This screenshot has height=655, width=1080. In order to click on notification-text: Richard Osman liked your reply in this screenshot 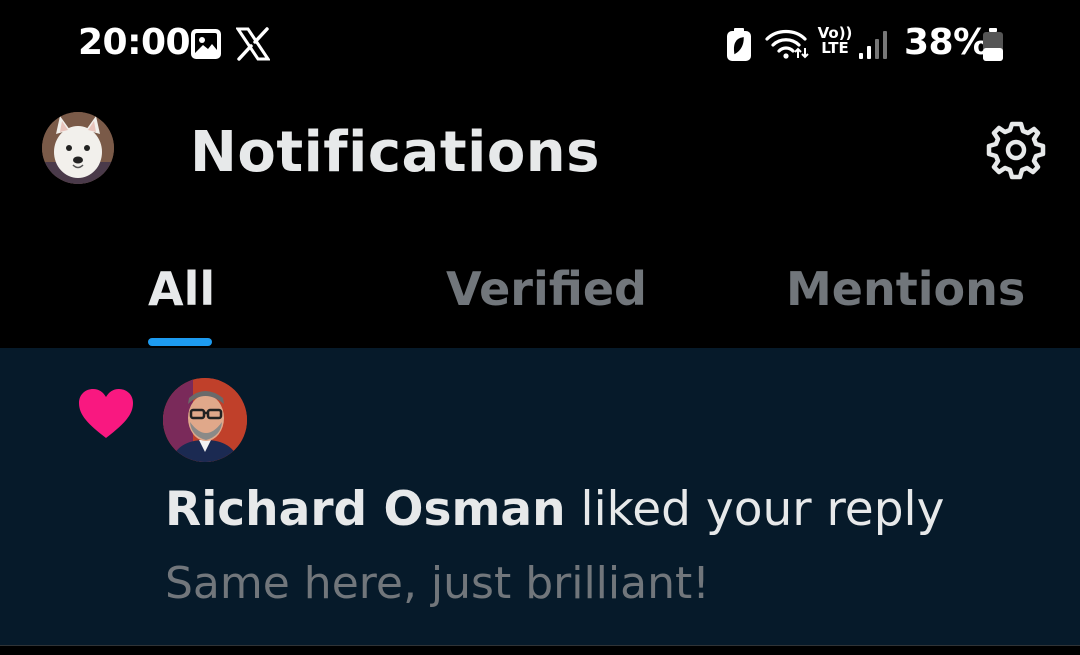, I will do `click(554, 509)`.